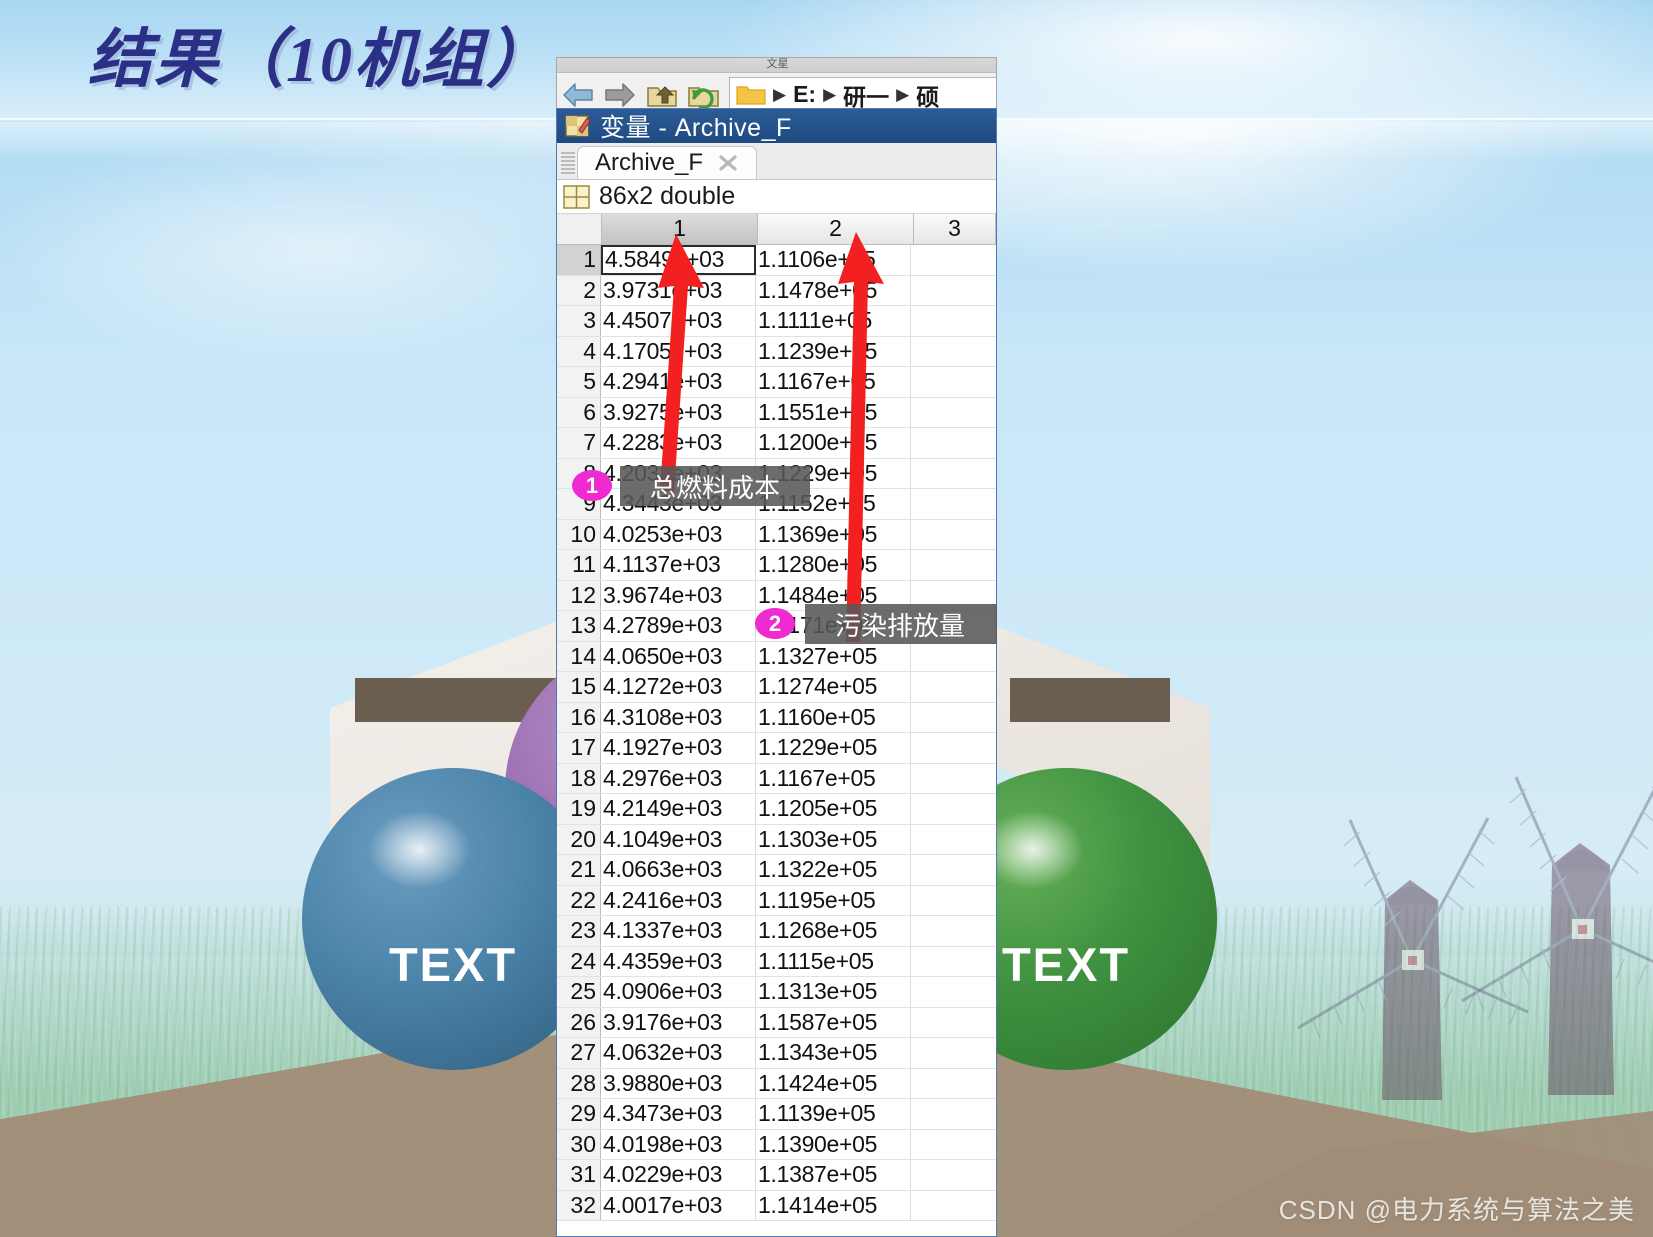 This screenshot has height=1237, width=1653. What do you see at coordinates (833, 443) in the screenshot?
I see `table-cell: 1.1200e+05` at bounding box center [833, 443].